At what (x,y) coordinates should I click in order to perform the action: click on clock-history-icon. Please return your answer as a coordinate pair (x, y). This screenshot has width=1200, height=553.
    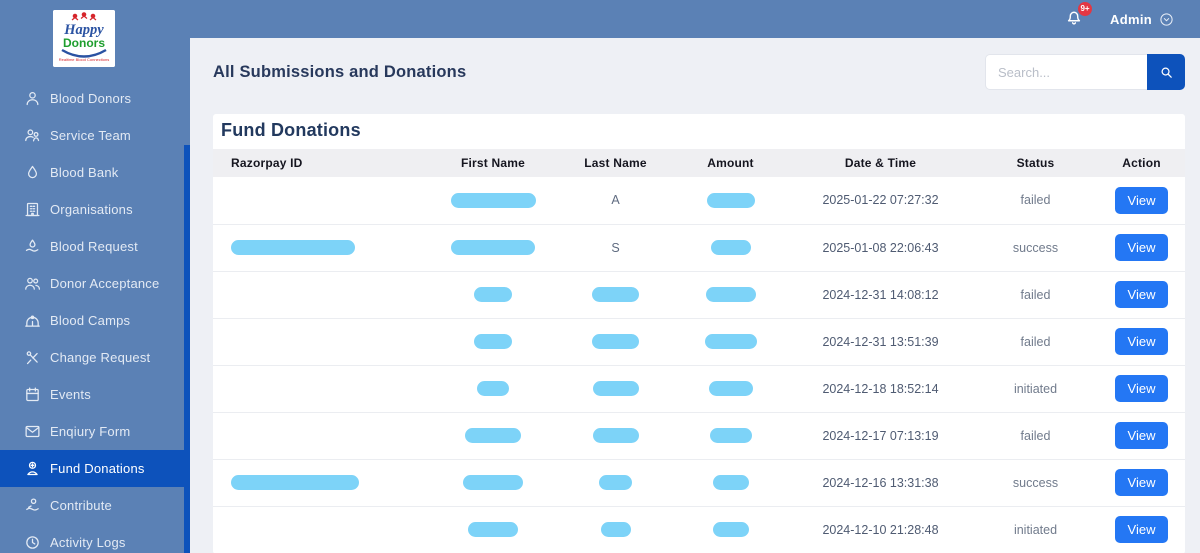
    Looking at the image, I should click on (32, 542).